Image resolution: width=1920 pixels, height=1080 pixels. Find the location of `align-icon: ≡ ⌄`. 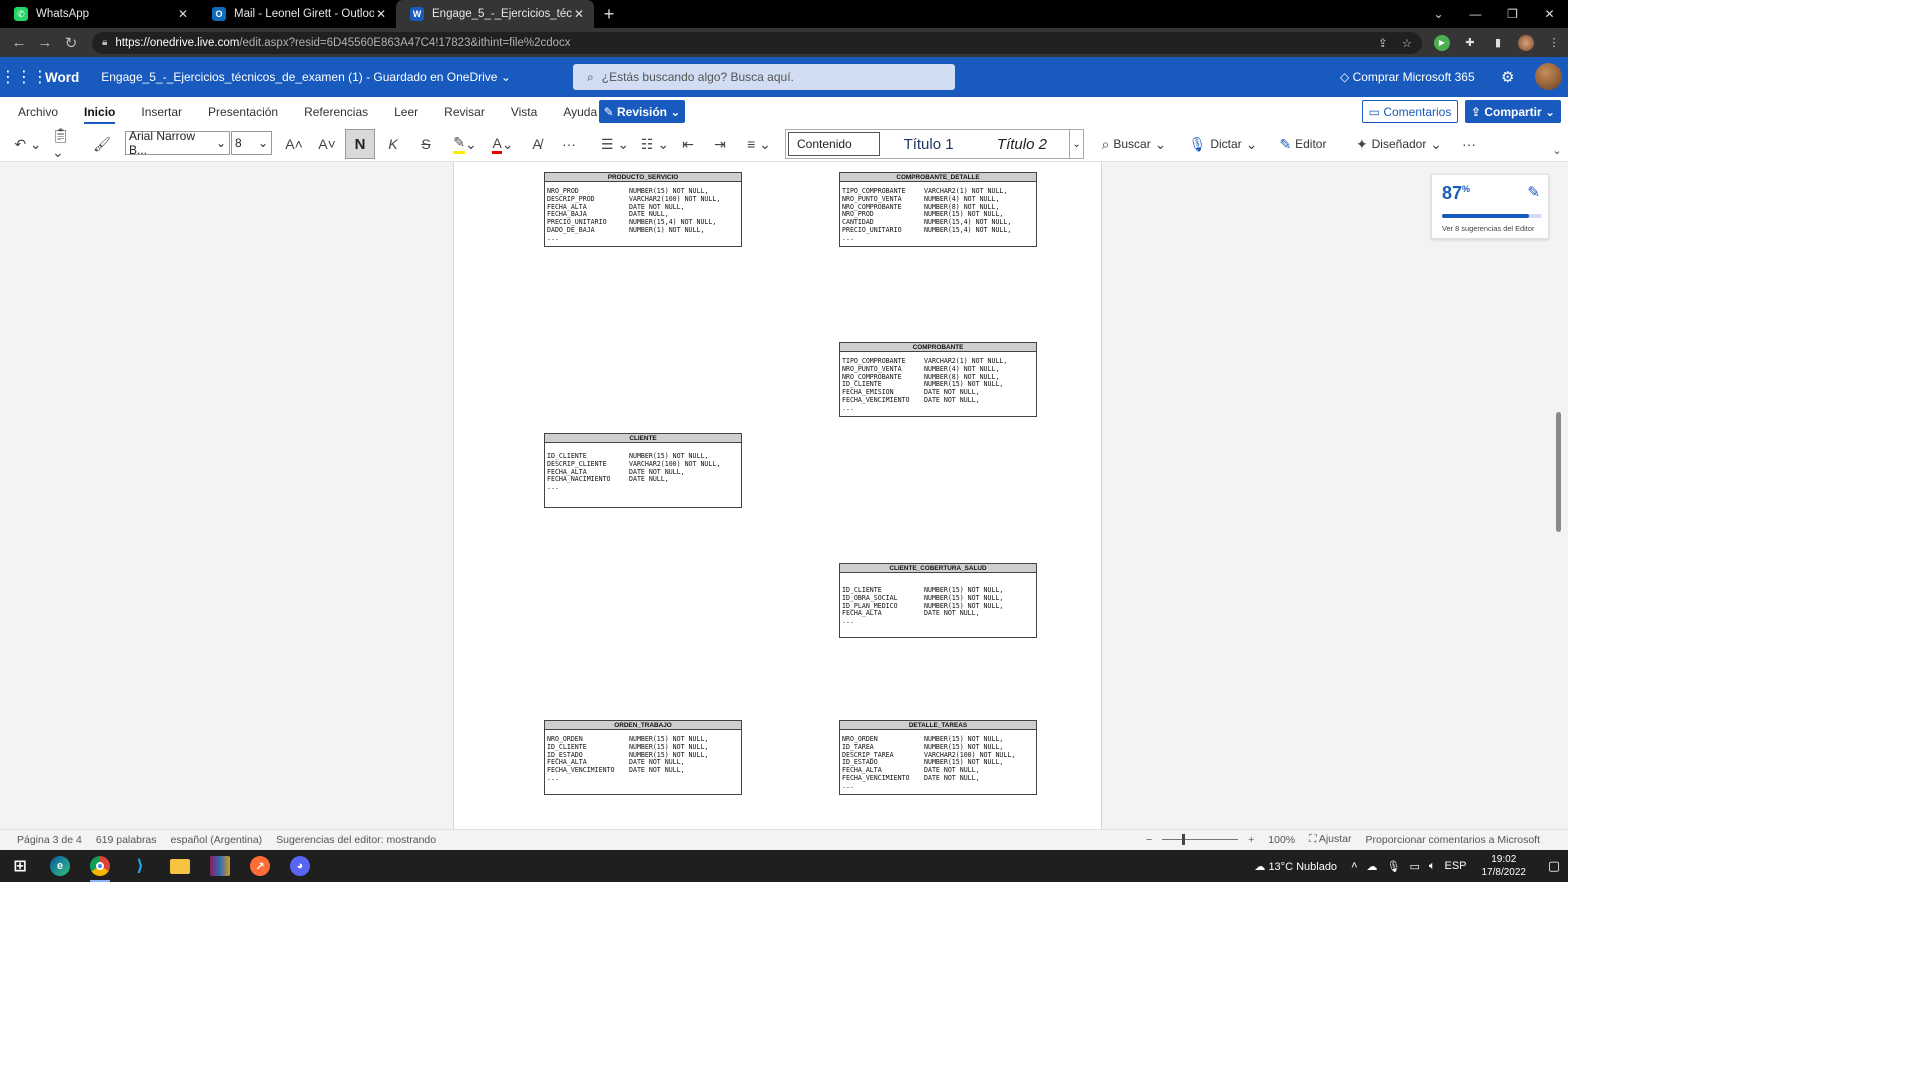

align-icon: ≡ ⌄ is located at coordinates (759, 144).